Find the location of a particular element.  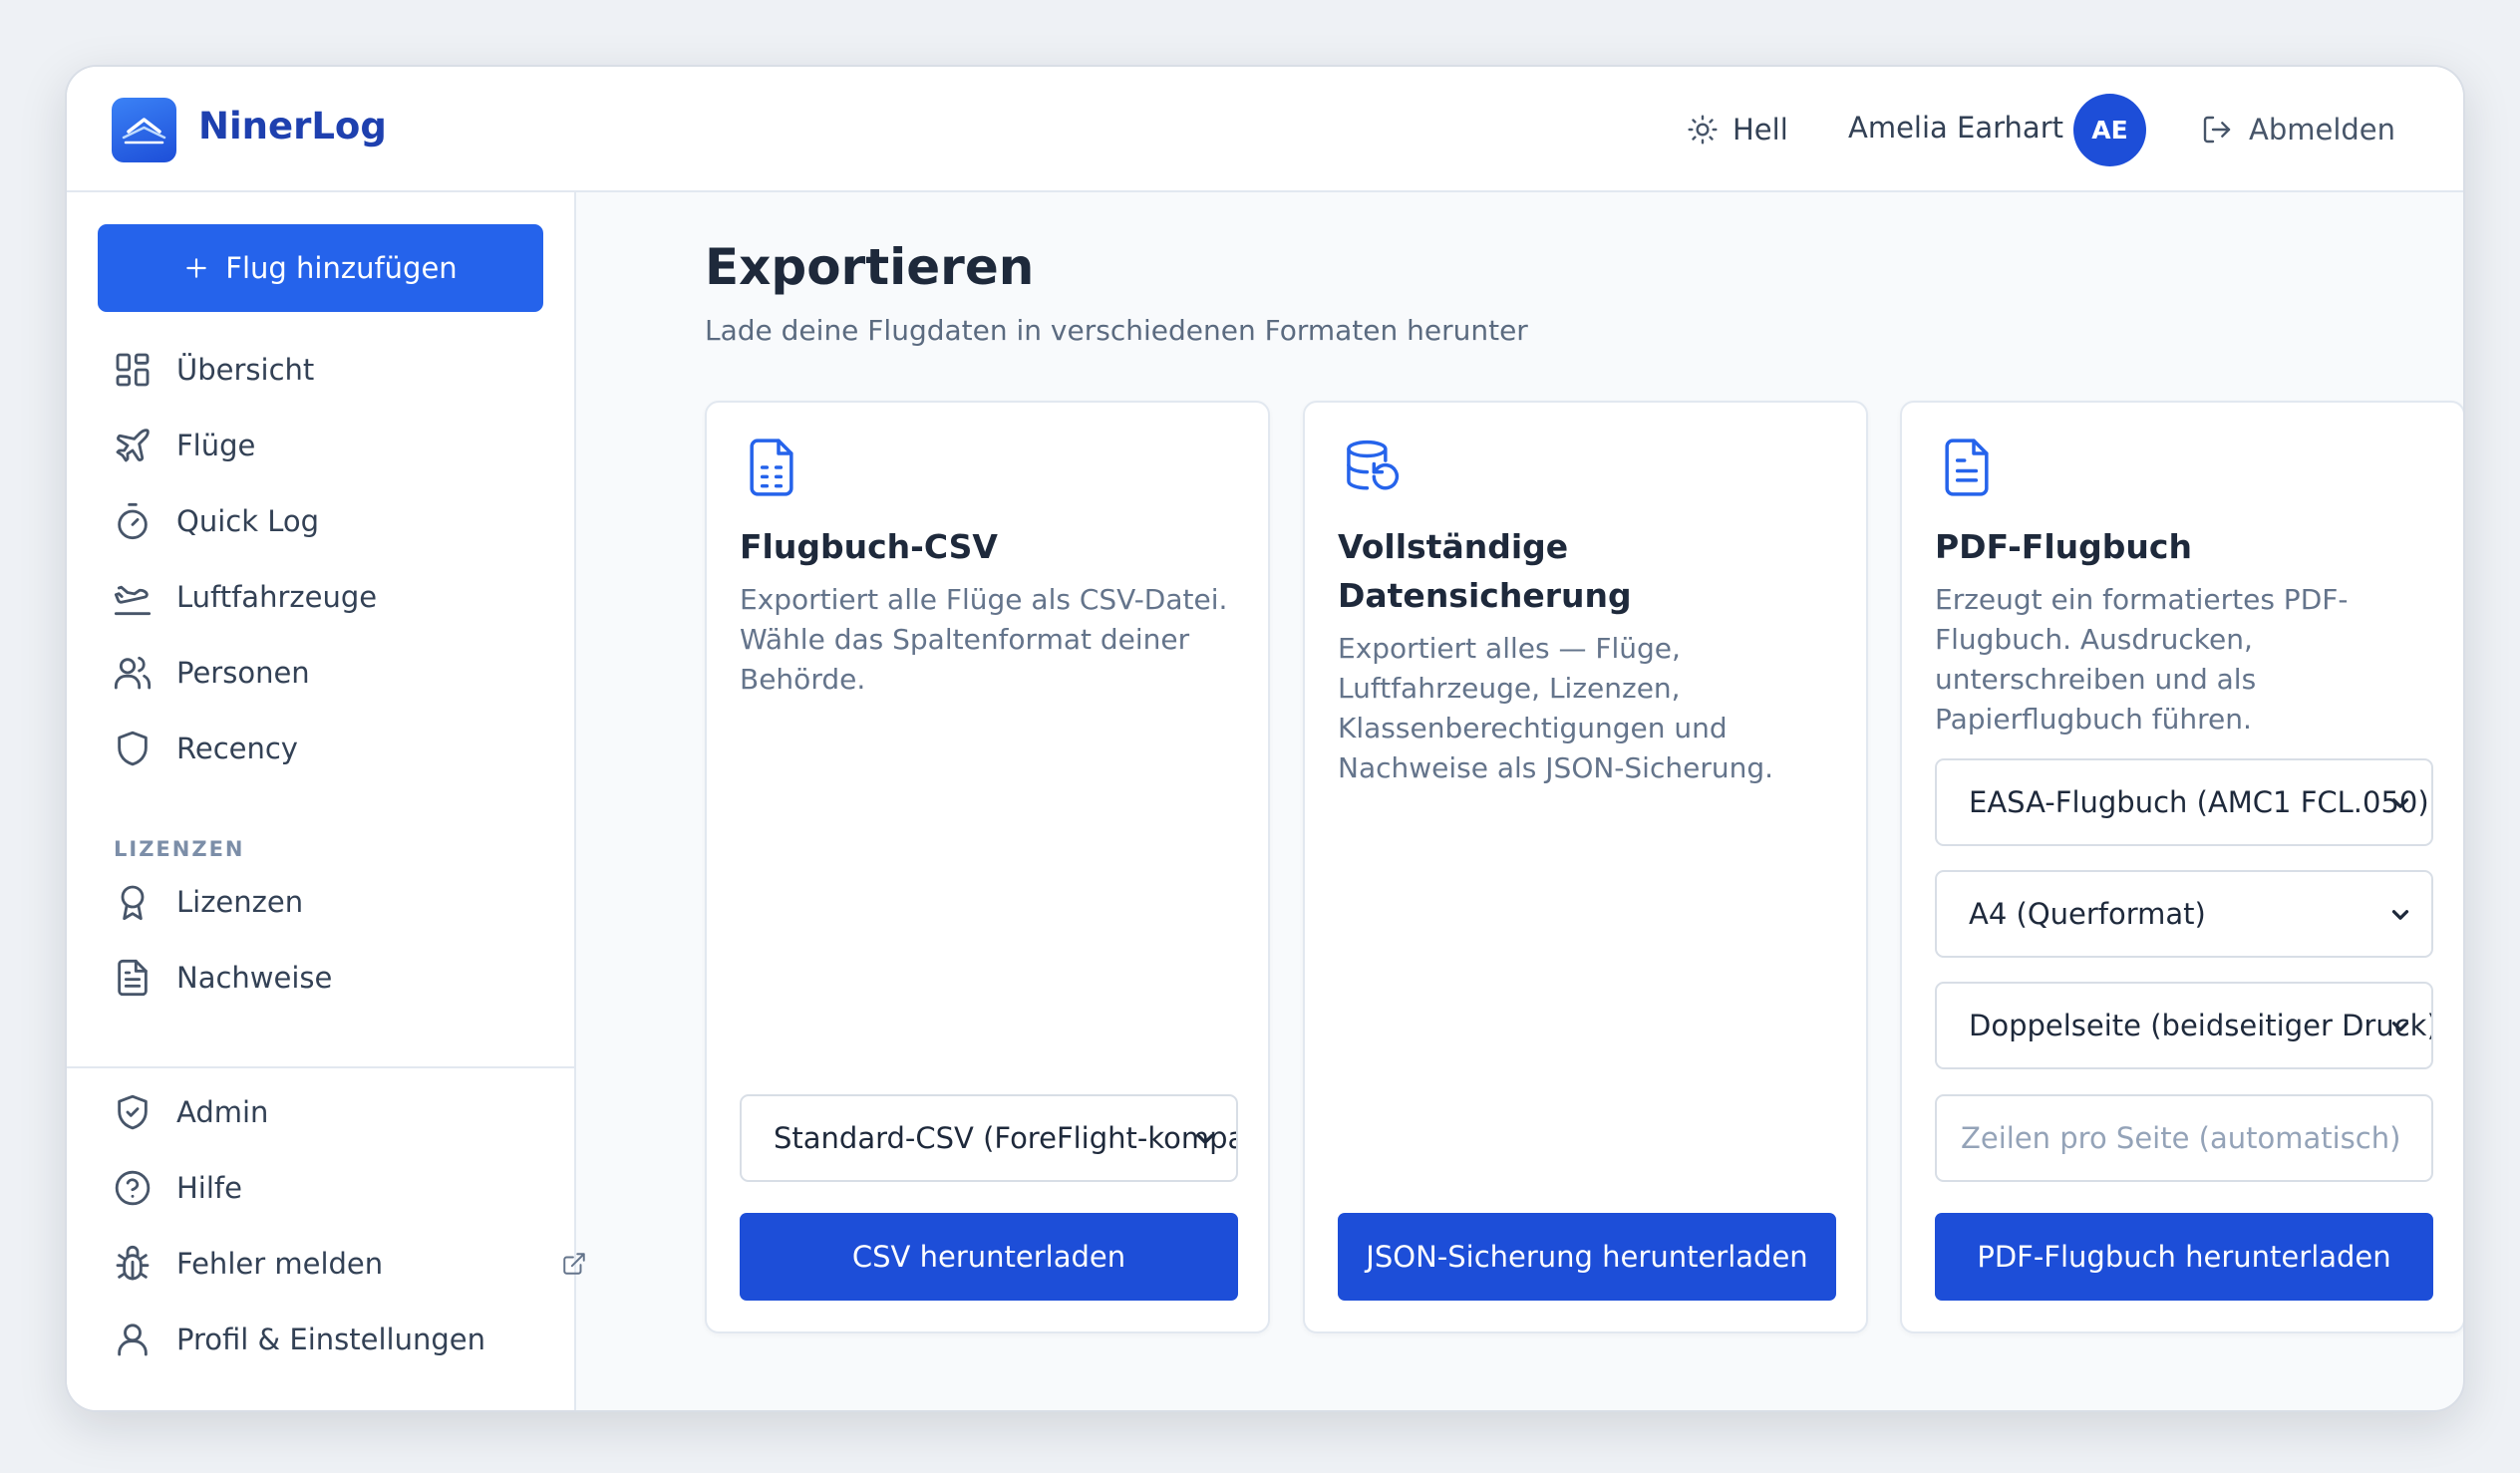

user-name: Amelia Earhart is located at coordinates (1955, 128).